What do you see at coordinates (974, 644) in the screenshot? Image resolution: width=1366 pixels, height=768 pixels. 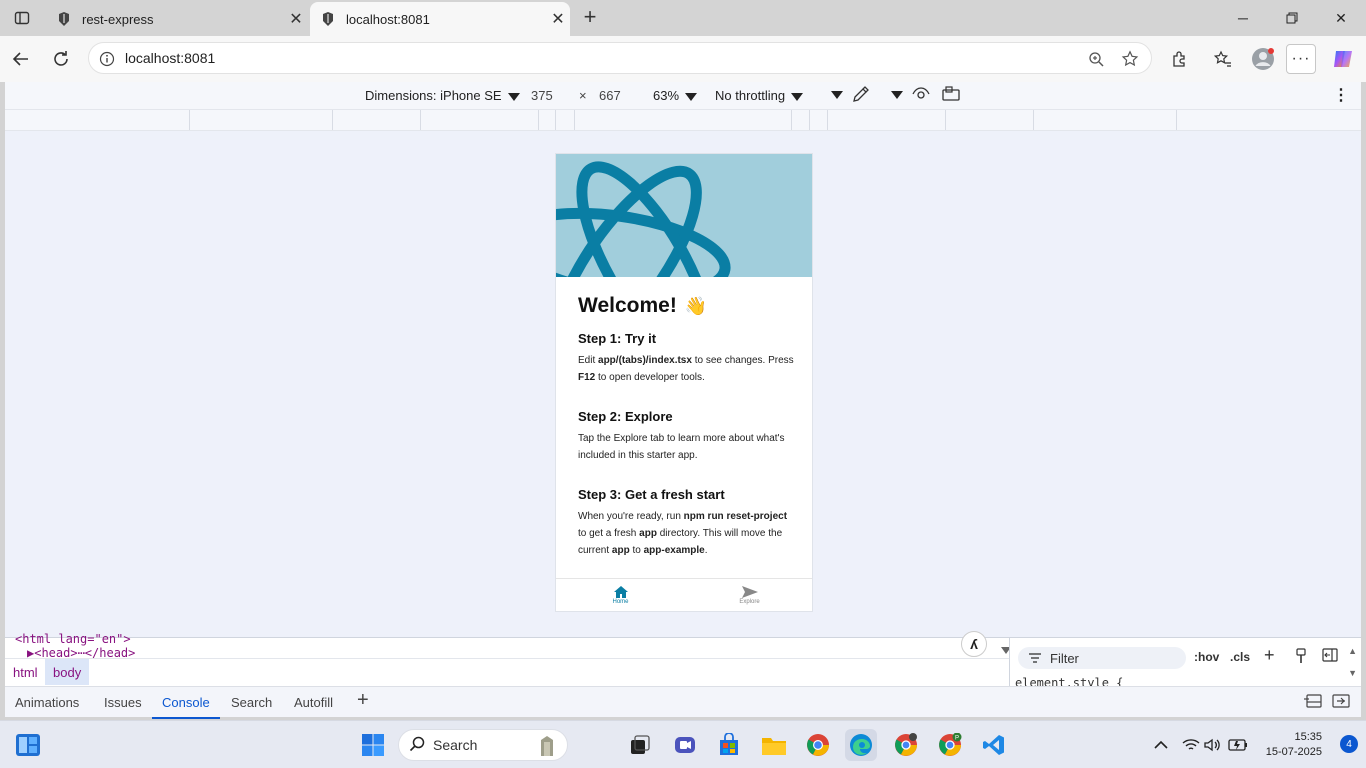 I see `ai-assist-icon: ʎ` at bounding box center [974, 644].